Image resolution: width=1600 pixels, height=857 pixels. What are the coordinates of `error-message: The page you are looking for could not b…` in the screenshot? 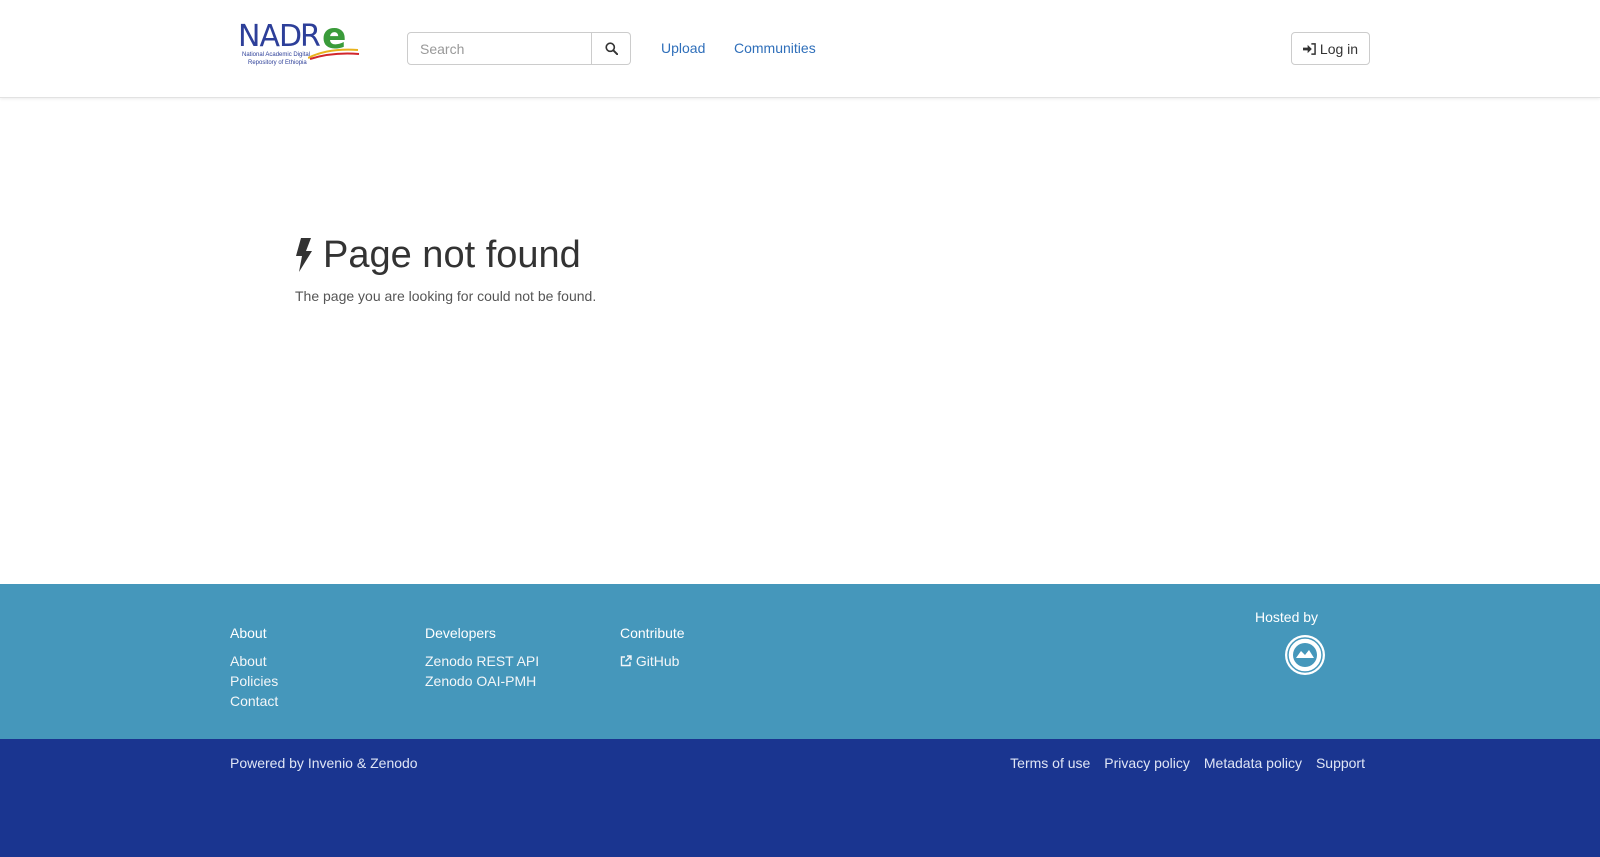 It's located at (446, 296).